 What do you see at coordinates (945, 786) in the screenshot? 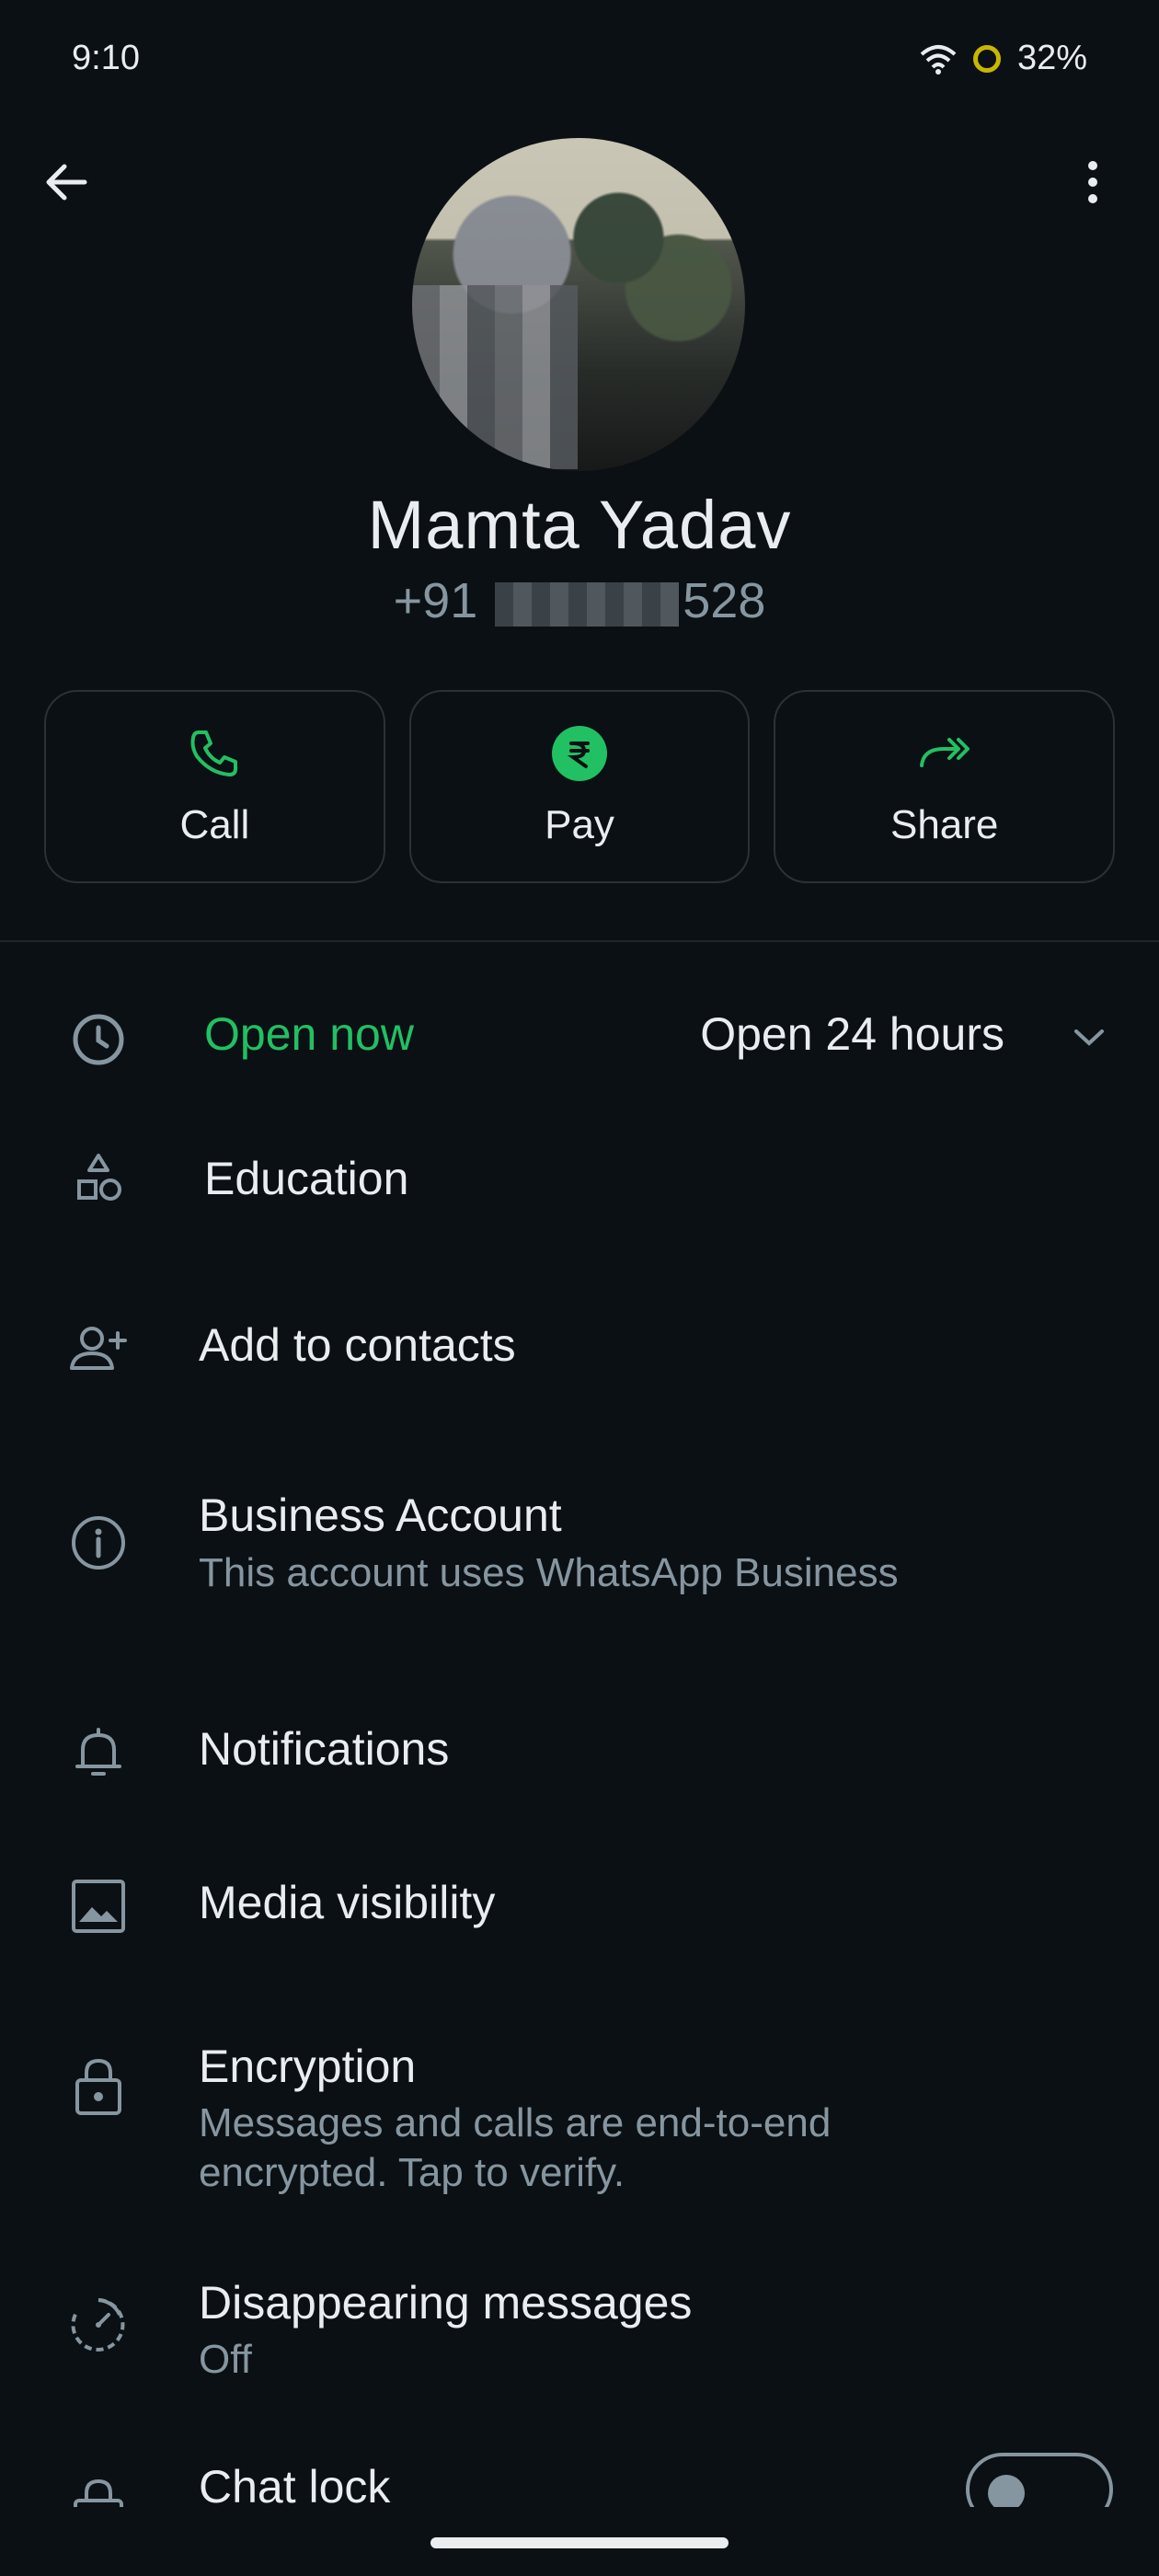
I see `share-button: Share` at bounding box center [945, 786].